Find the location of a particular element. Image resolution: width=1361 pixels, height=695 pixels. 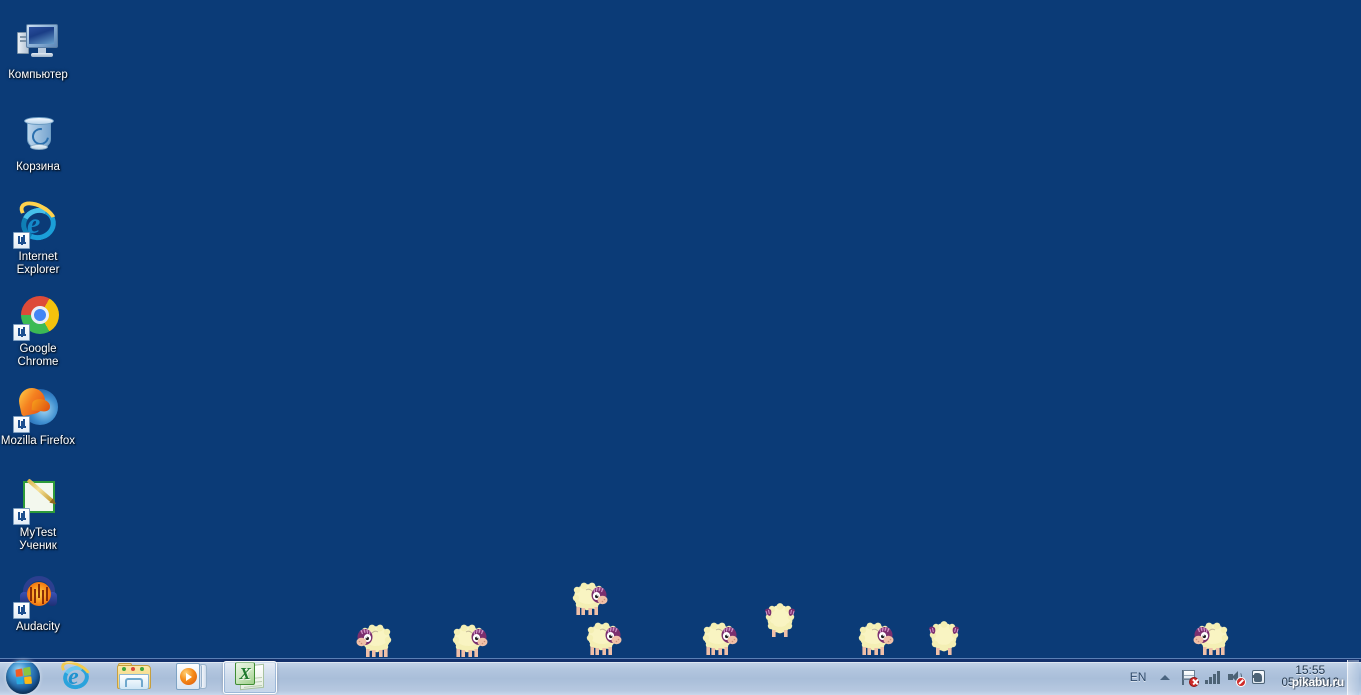

show-hidden-icons-button is located at coordinates (1165, 677).